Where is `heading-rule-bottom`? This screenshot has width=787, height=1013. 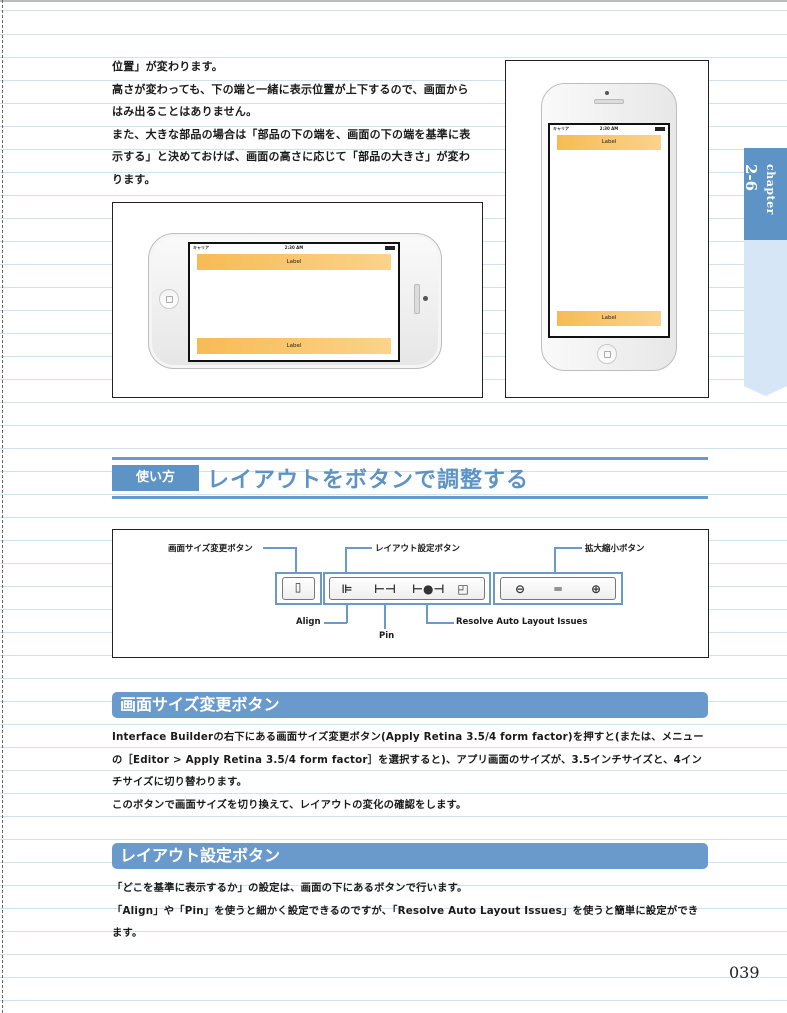
heading-rule-bottom is located at coordinates (410, 497).